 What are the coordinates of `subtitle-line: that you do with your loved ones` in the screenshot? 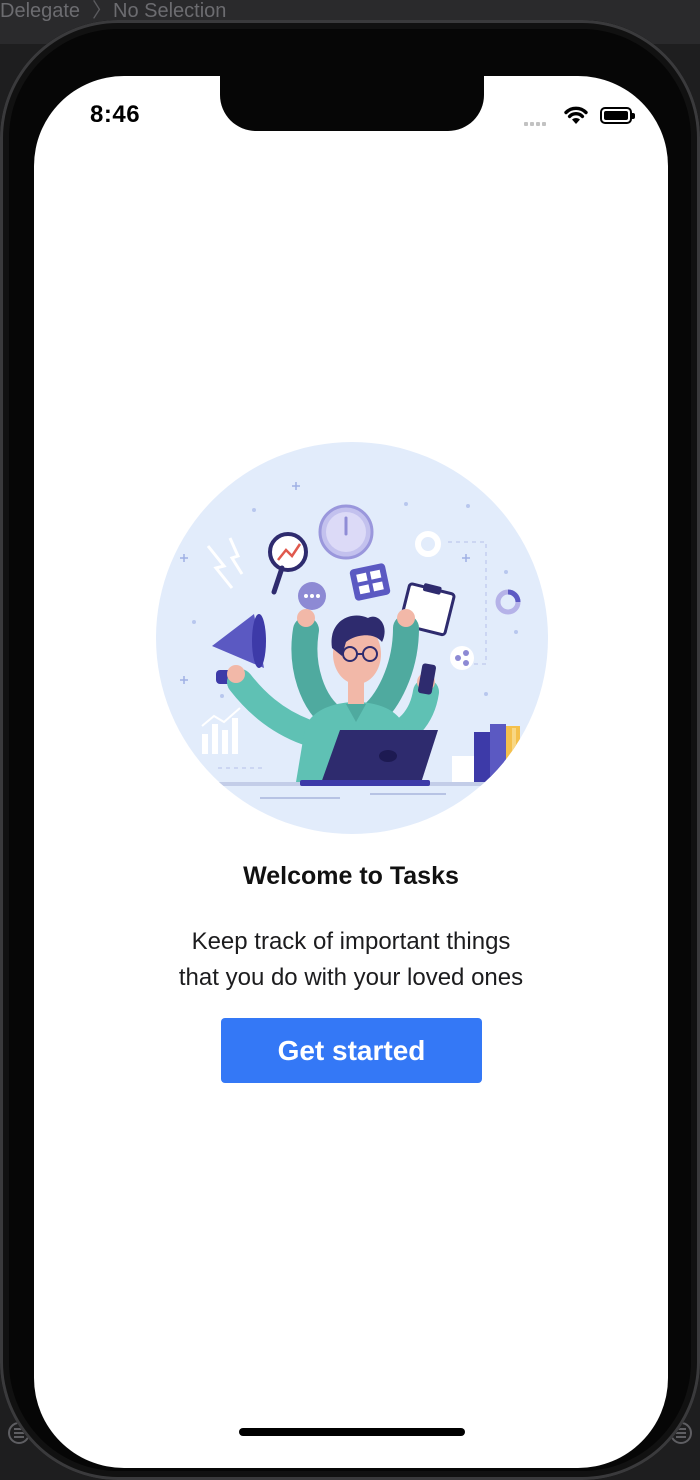 It's located at (351, 977).